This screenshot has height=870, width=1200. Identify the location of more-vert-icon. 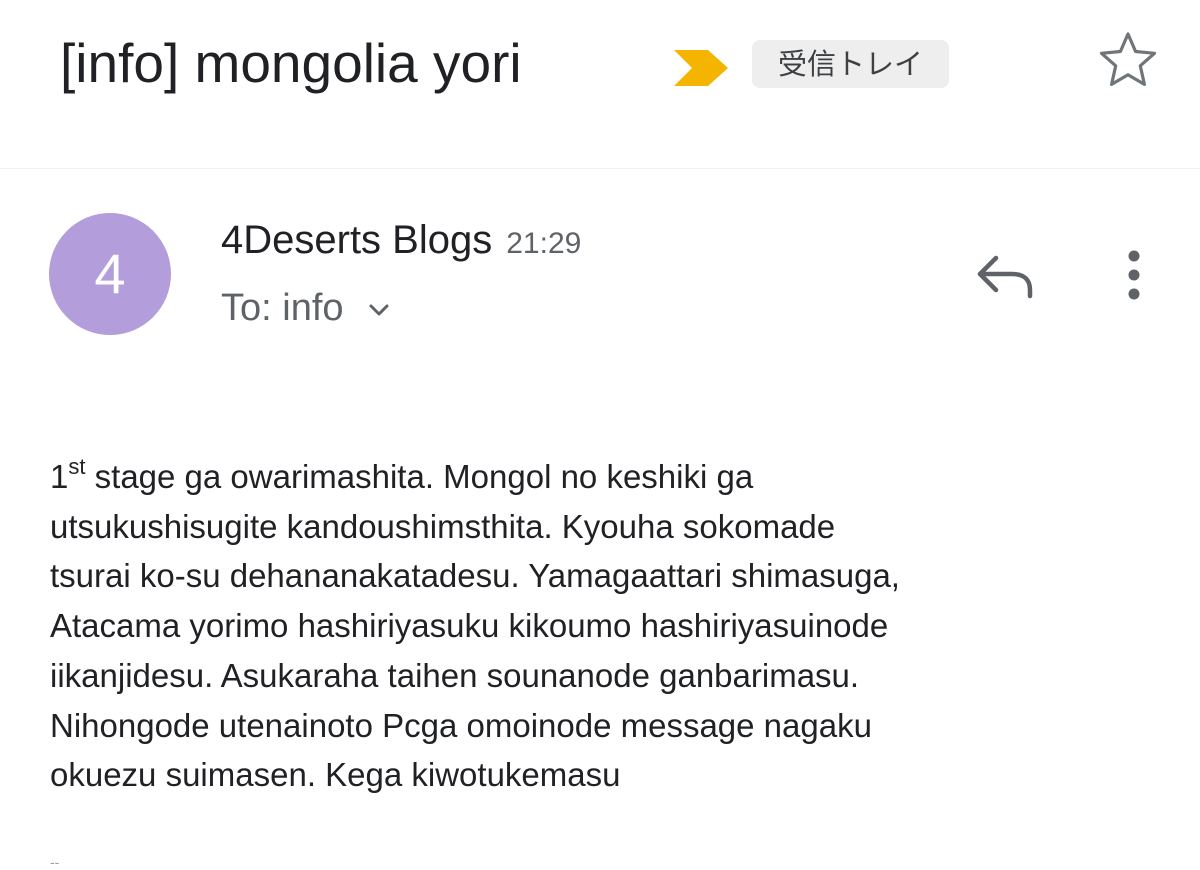
(1134, 276).